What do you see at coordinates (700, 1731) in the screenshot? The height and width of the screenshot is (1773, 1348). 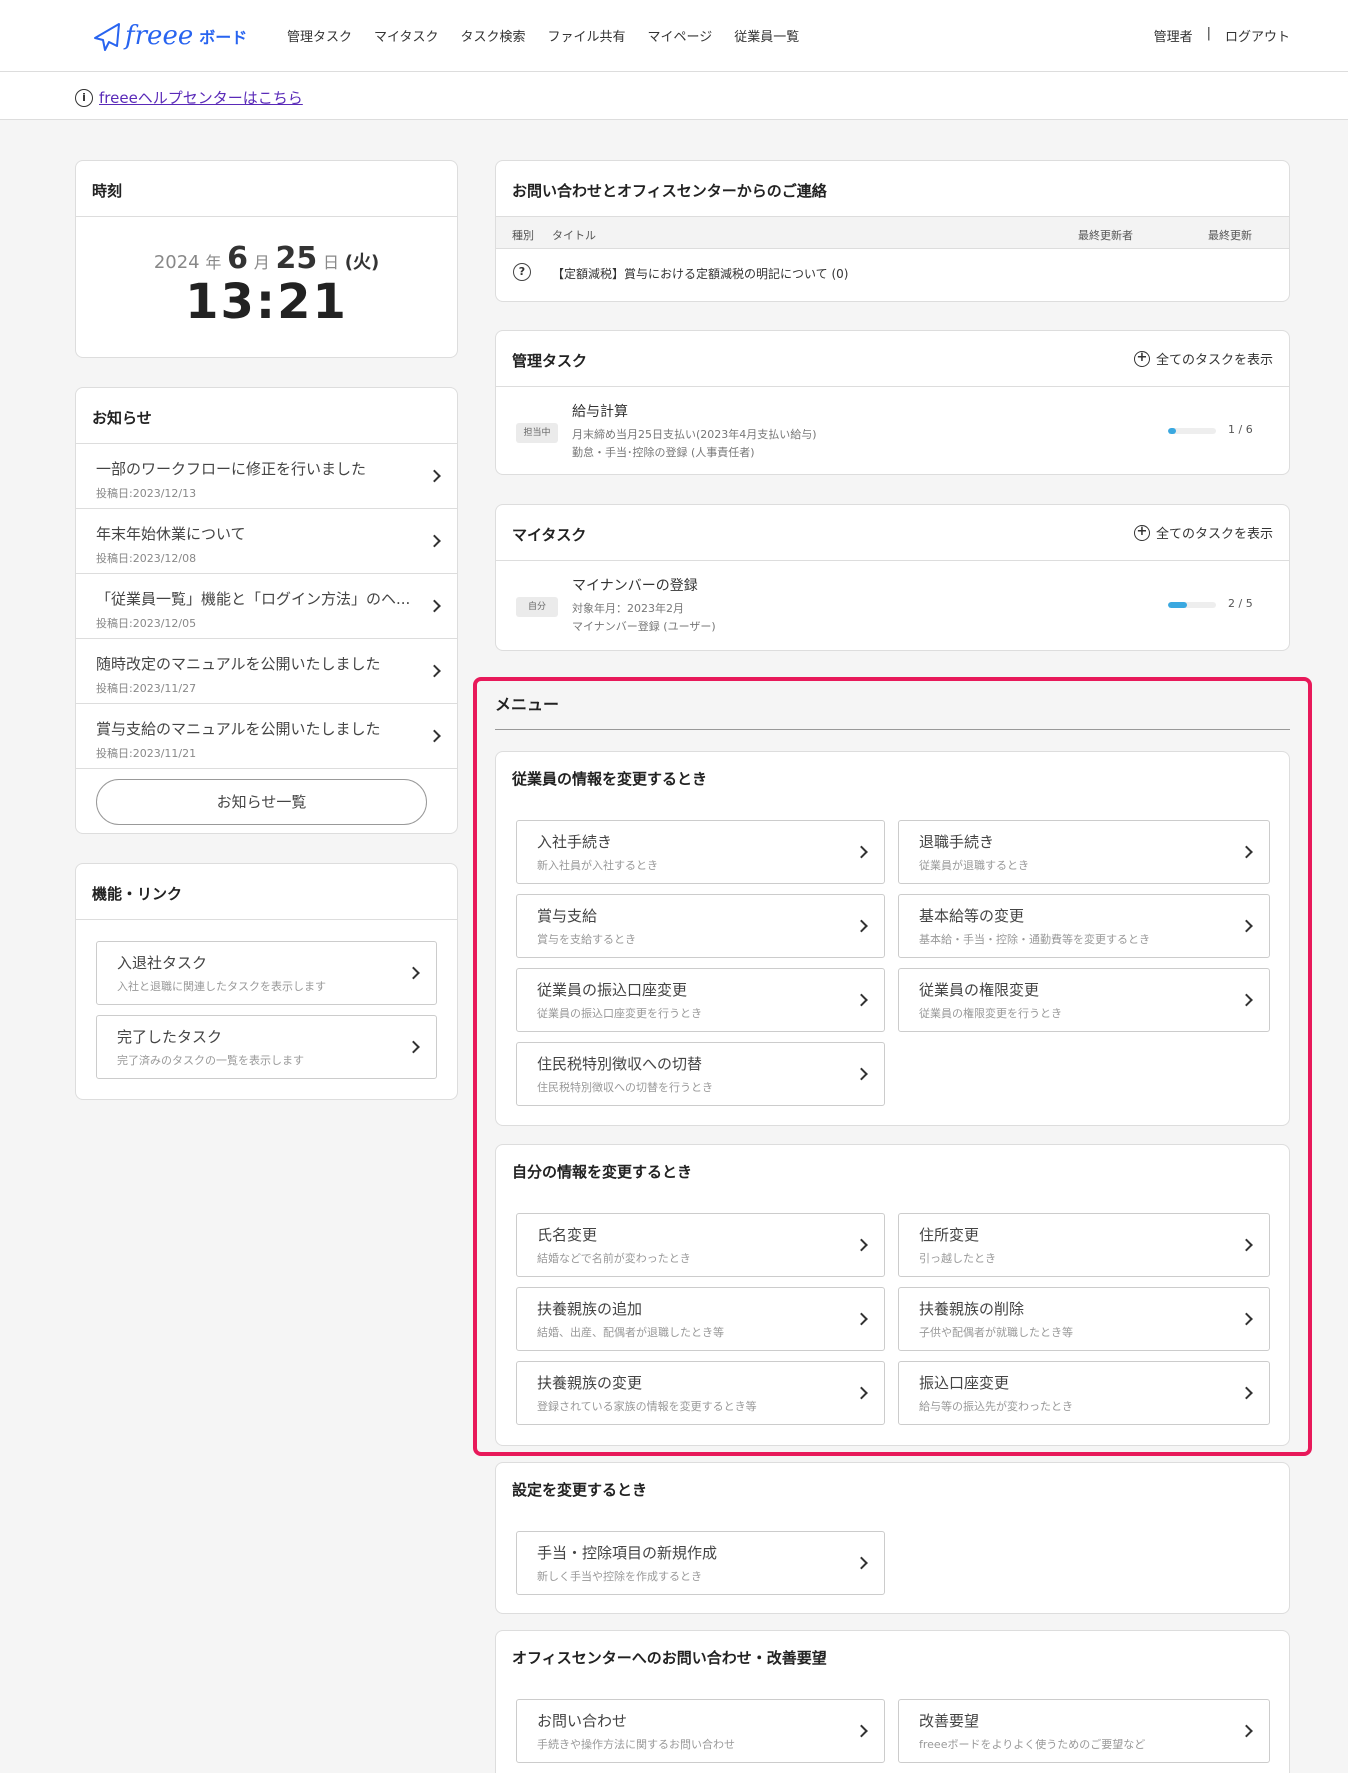 I see `menu-tile-inquiry: お問い合わせ 手続きや操作方法に関するお問い合わせ` at bounding box center [700, 1731].